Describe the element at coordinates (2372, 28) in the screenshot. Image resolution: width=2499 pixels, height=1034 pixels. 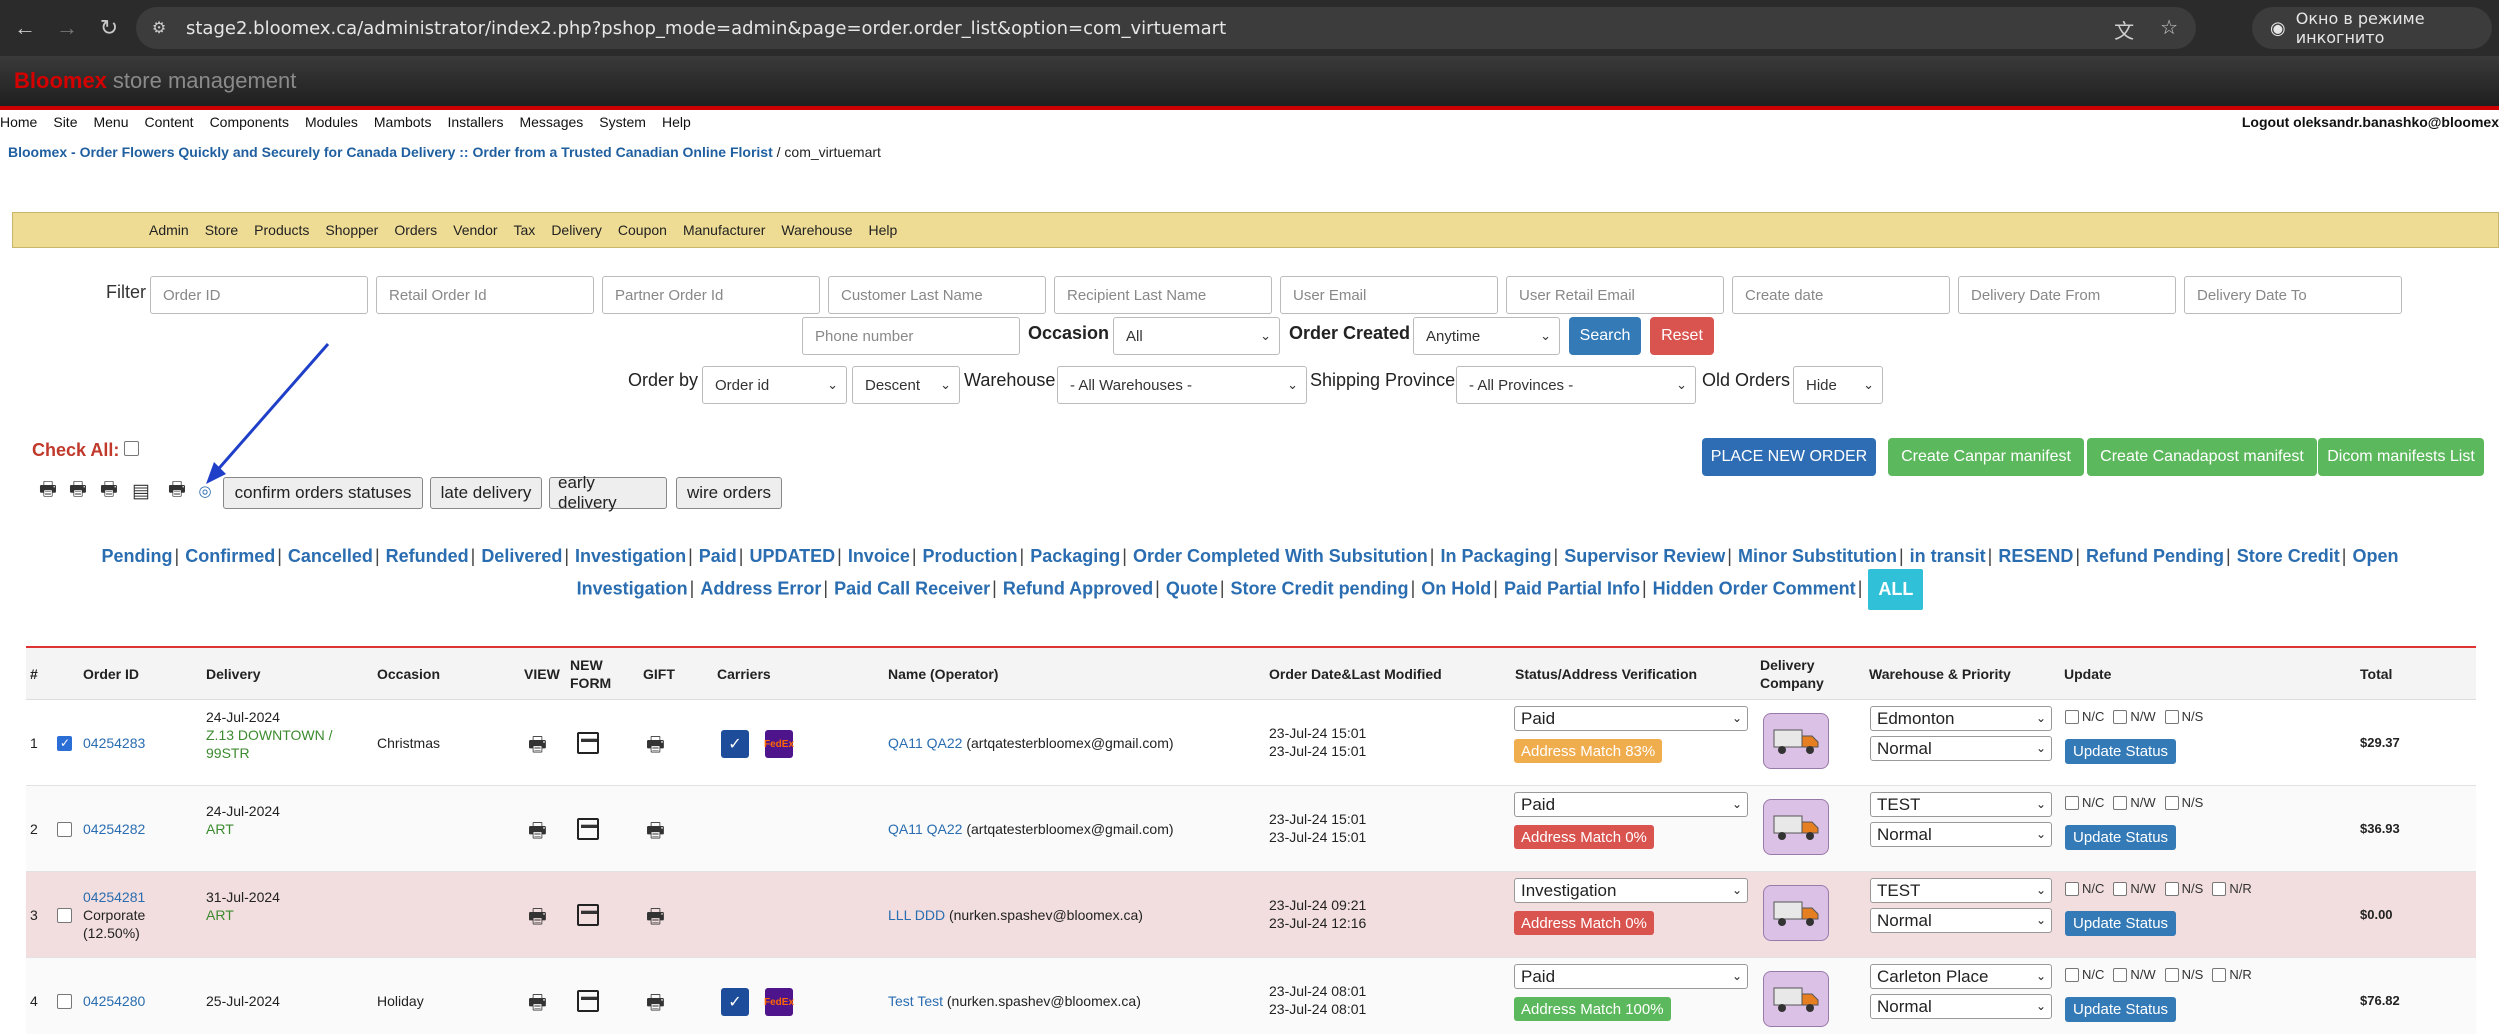
I see `incognito-indicator: ◉ Окно в режиме инкогнито` at that location.